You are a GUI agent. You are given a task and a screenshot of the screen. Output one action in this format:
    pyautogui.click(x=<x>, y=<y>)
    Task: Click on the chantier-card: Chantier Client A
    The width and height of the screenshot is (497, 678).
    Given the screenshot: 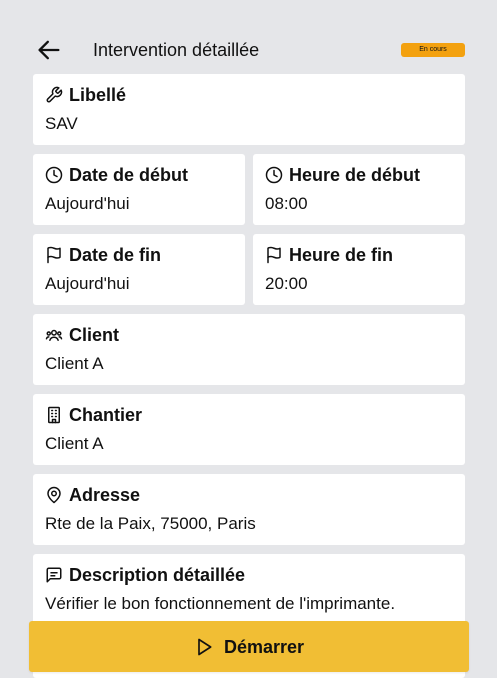 What is the action you would take?
    pyautogui.click(x=249, y=429)
    